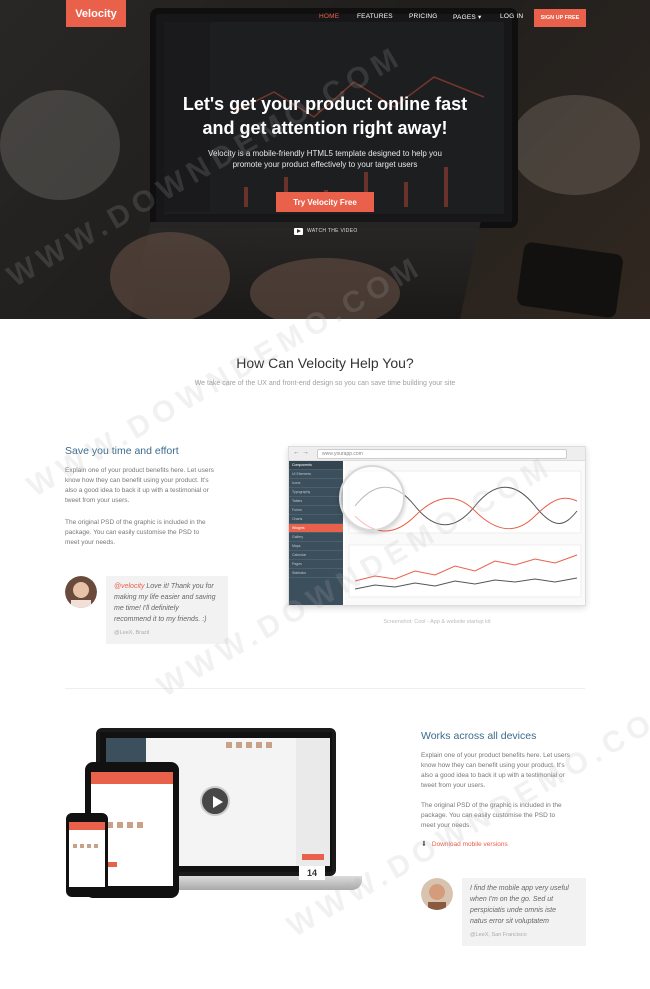  What do you see at coordinates (96, 13) in the screenshot?
I see `brand-logo: Velocity` at bounding box center [96, 13].